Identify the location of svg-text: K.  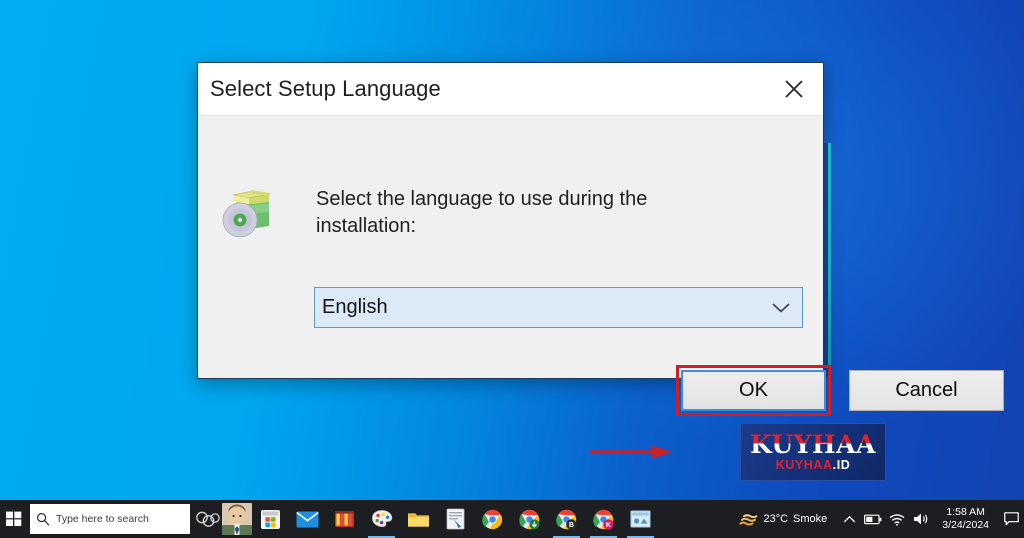
(608, 525).